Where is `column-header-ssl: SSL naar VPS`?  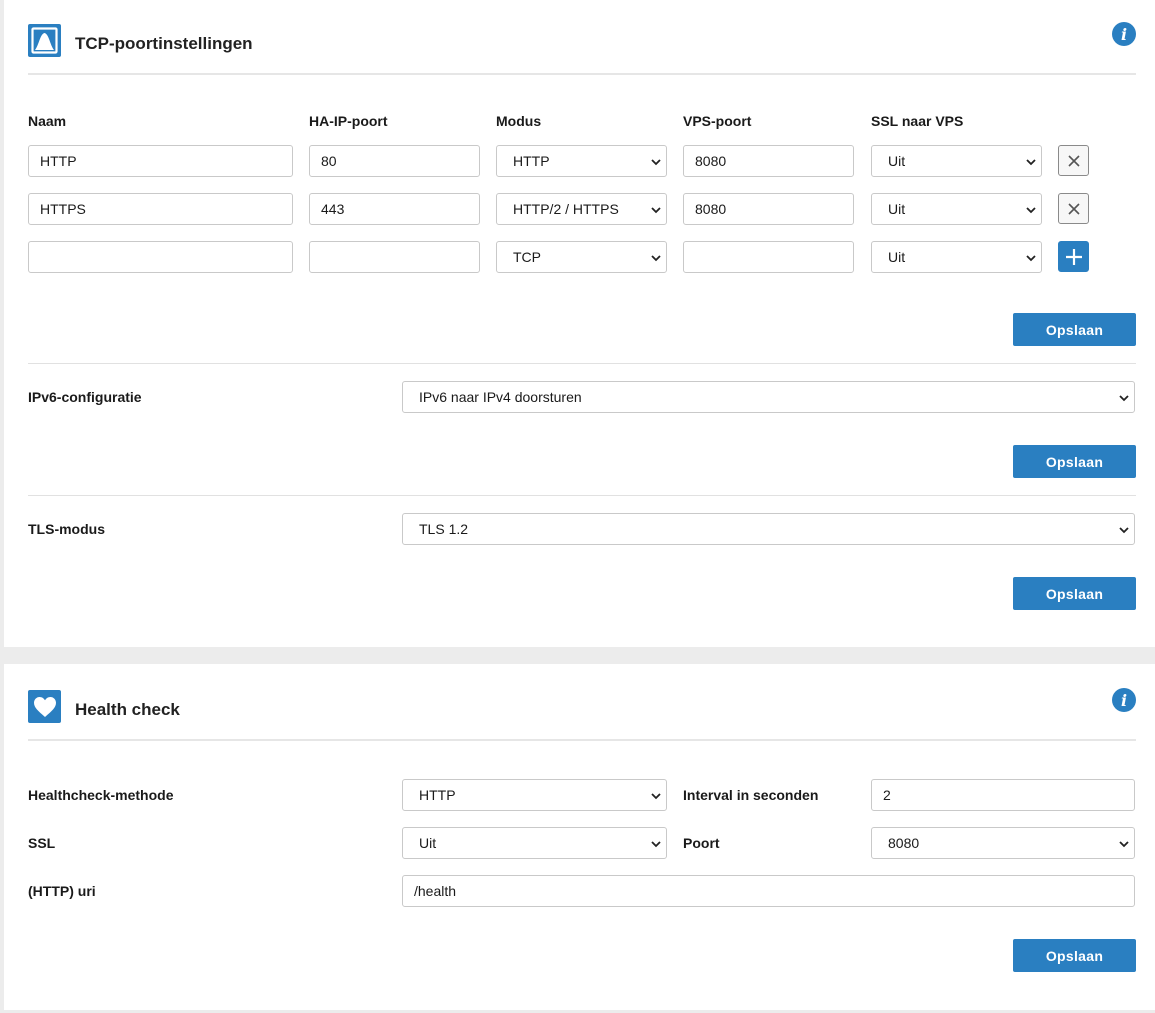
column-header-ssl: SSL naar VPS is located at coordinates (917, 121).